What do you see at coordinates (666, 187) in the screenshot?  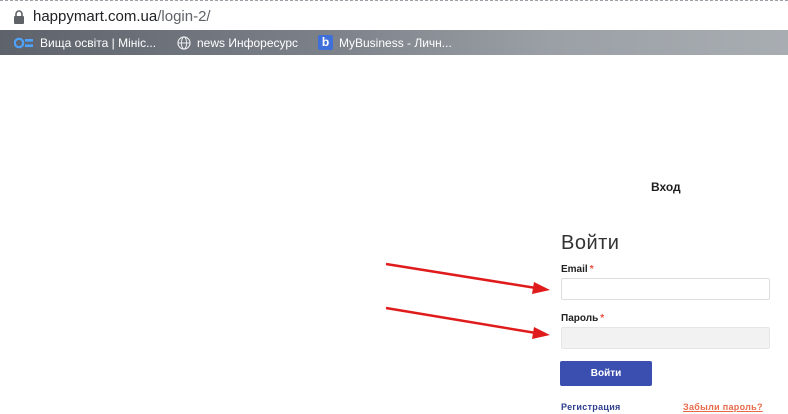 I see `page-title: Вход` at bounding box center [666, 187].